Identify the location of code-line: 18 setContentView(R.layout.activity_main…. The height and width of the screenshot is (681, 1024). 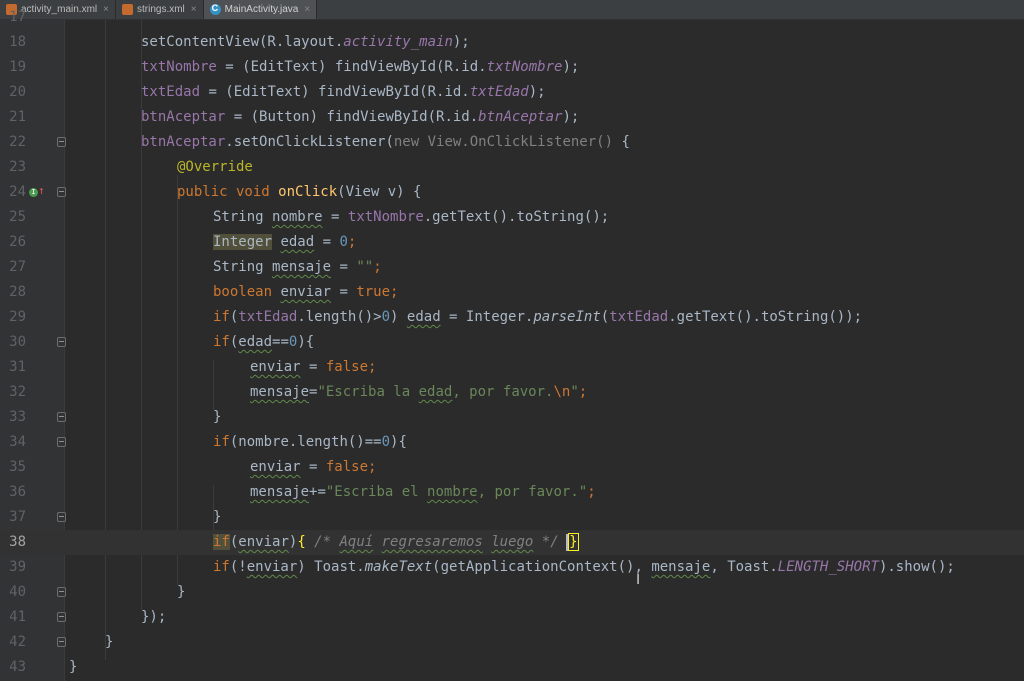
(239, 42).